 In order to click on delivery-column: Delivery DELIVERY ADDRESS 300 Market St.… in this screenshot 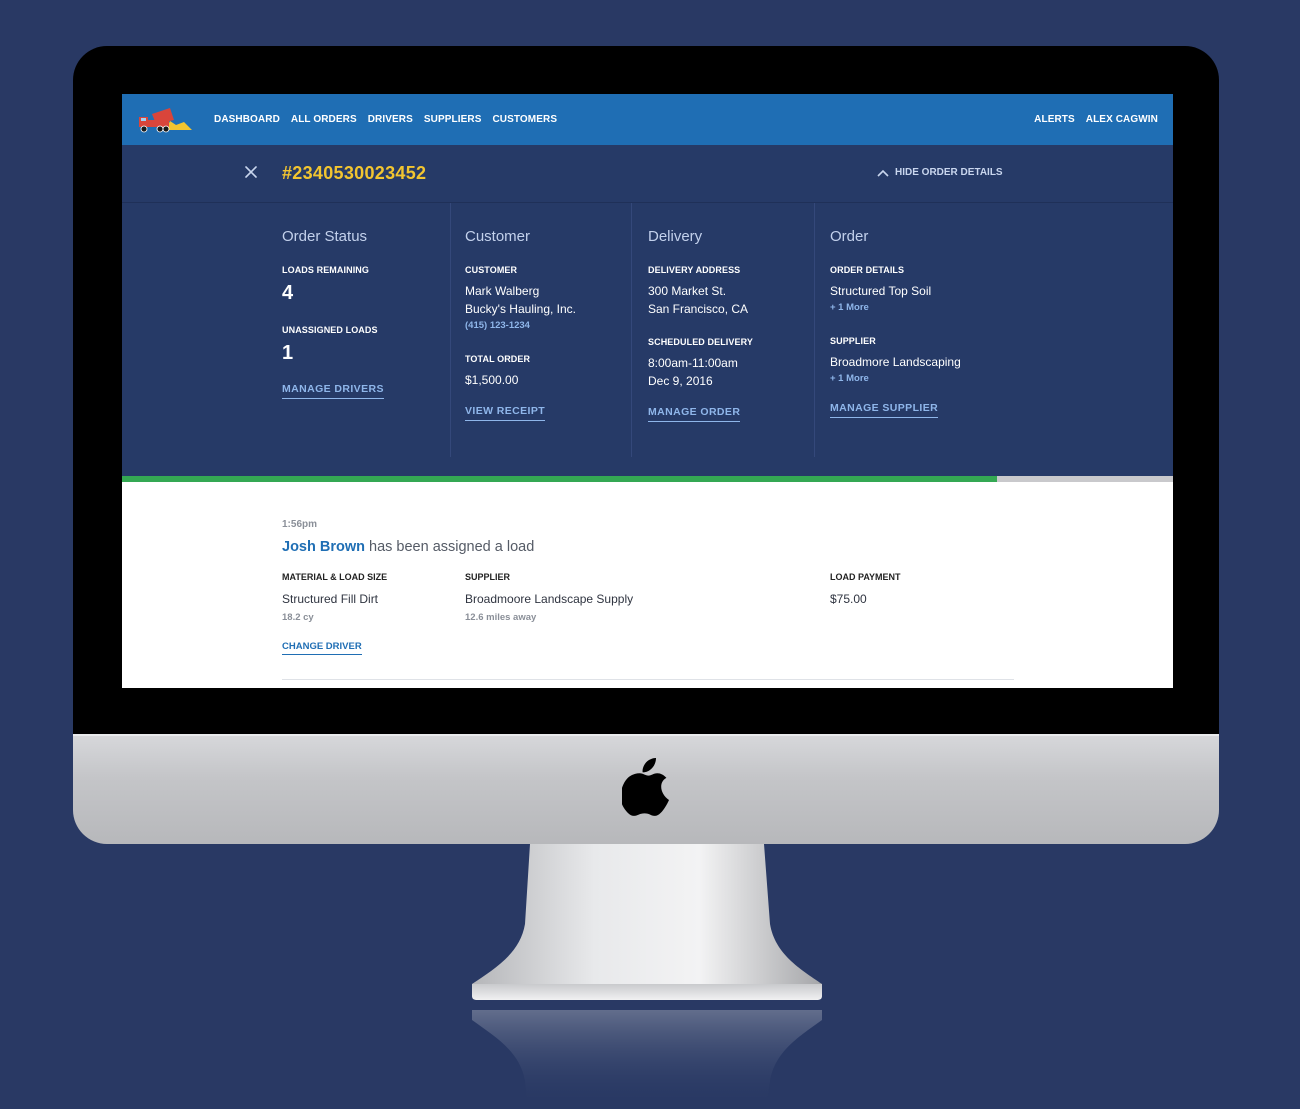, I will do `click(731, 330)`.